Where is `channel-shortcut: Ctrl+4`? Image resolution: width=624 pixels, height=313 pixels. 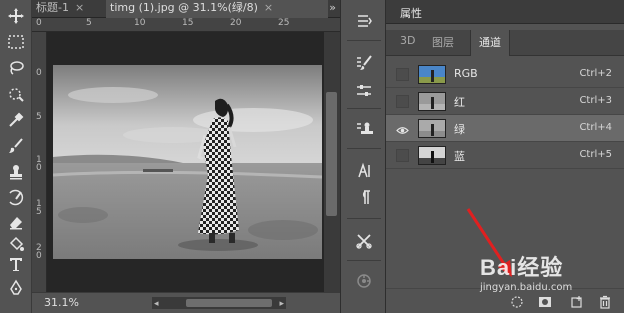 channel-shortcut: Ctrl+4 is located at coordinates (595, 127).